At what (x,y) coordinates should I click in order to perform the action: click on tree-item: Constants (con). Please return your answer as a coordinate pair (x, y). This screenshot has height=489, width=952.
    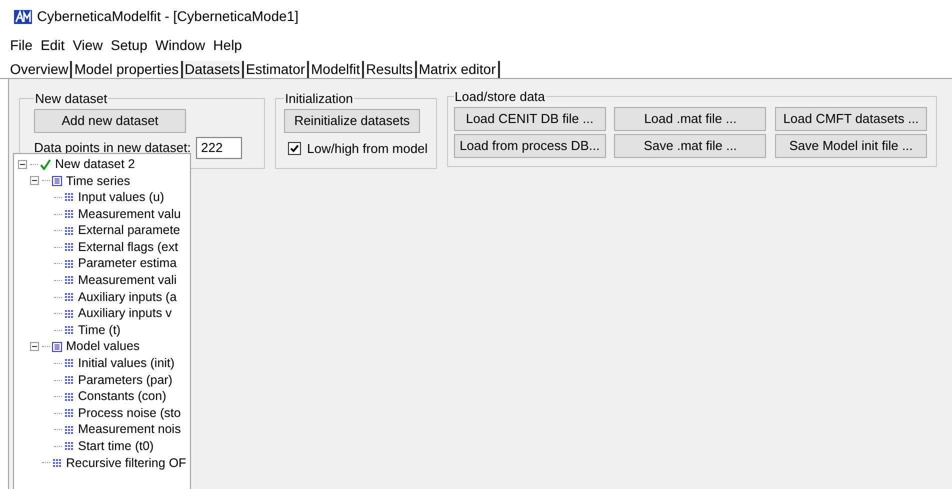
    Looking at the image, I should click on (122, 396).